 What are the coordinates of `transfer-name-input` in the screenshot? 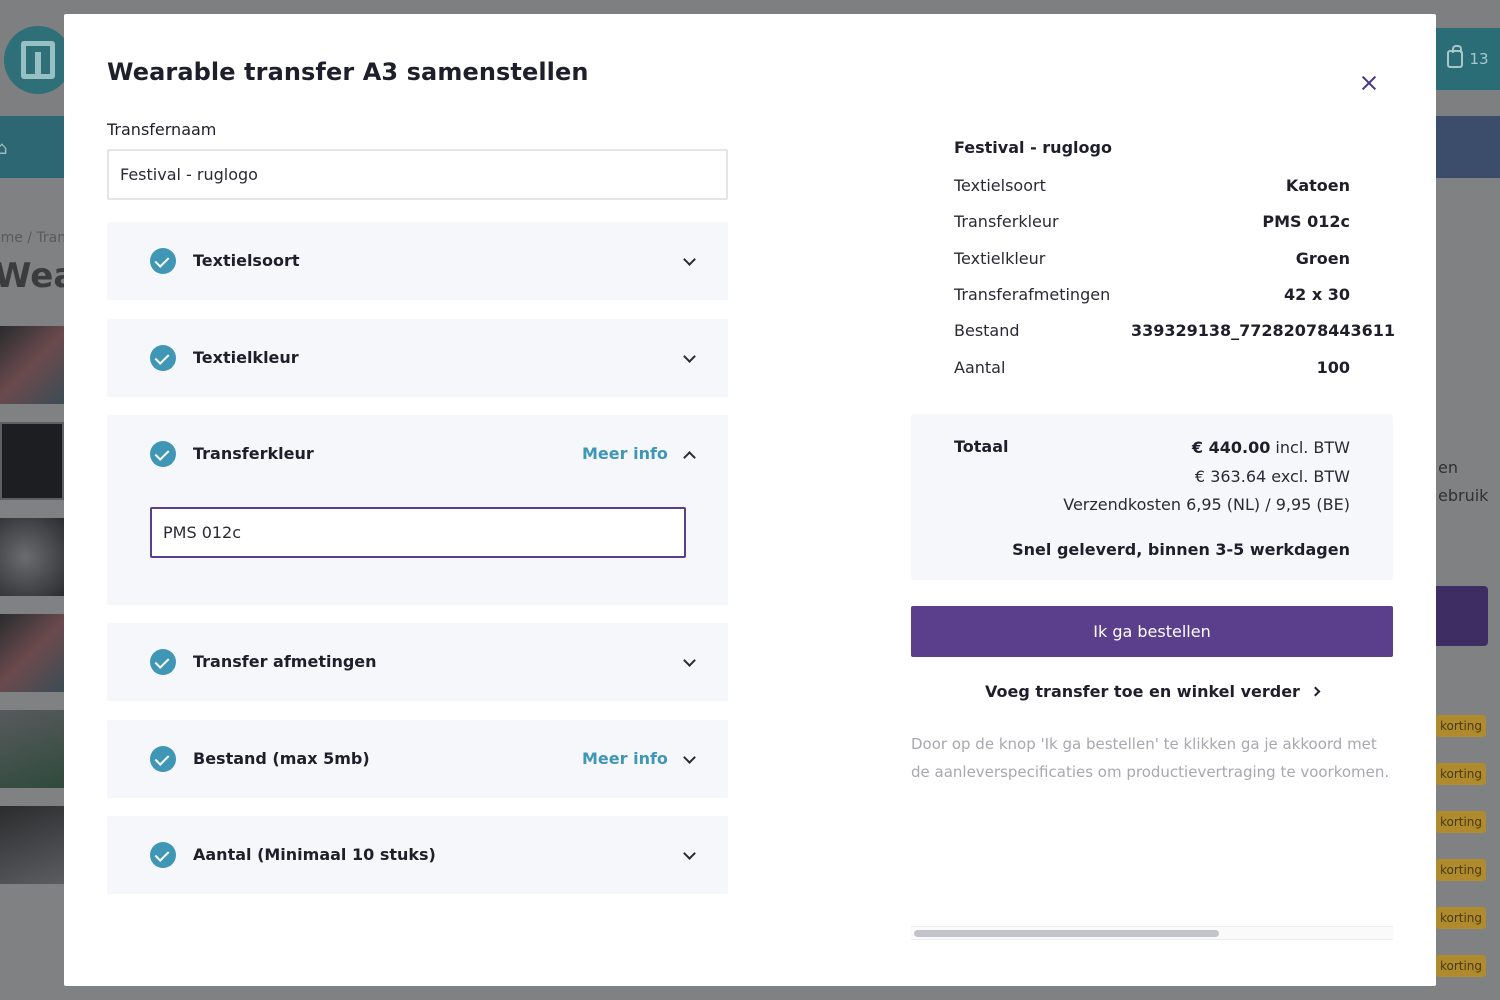 It's located at (417, 174).